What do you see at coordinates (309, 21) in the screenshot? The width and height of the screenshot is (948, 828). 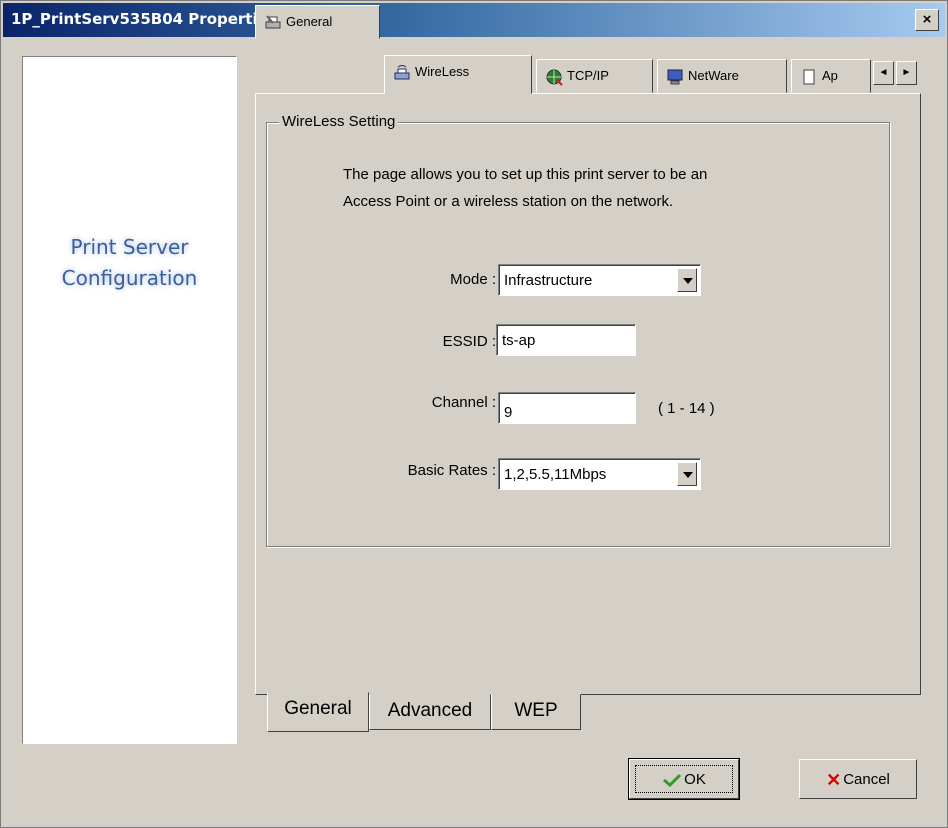 I see `tab-label: General` at bounding box center [309, 21].